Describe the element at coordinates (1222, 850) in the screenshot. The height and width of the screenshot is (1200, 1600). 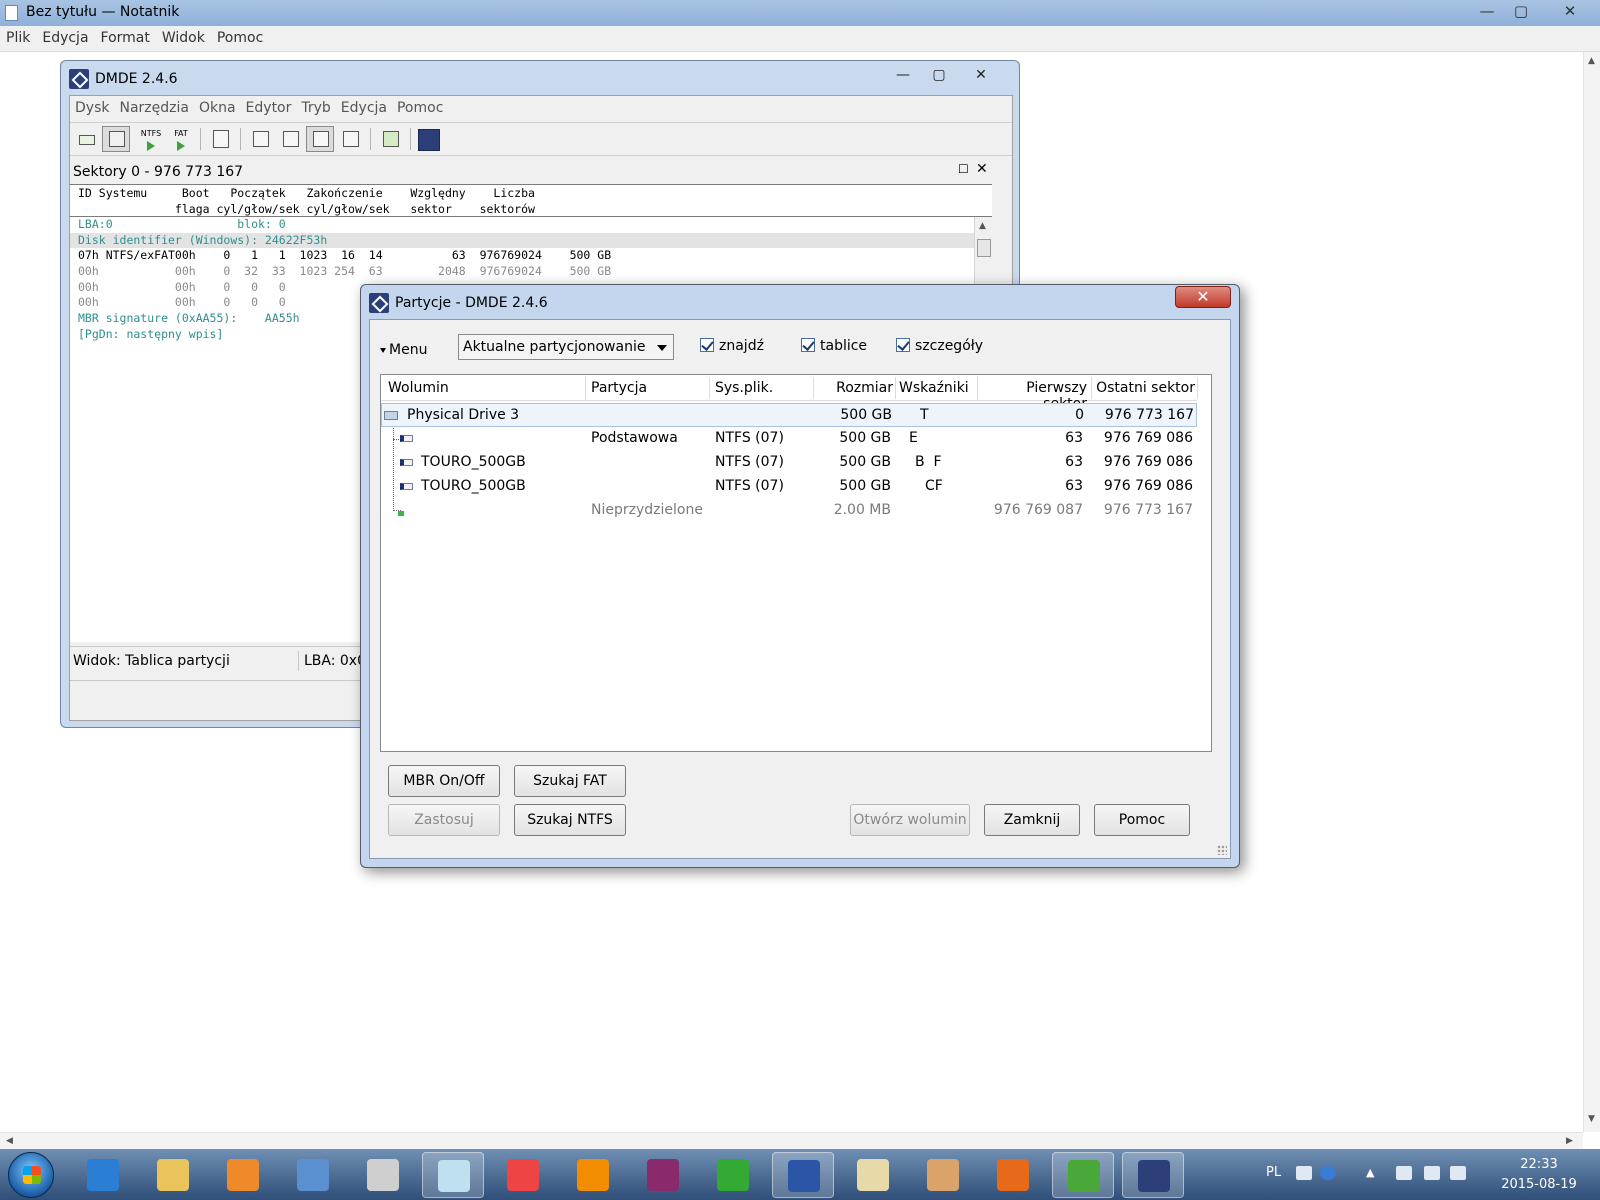
I see `resize-grip-icon` at that location.